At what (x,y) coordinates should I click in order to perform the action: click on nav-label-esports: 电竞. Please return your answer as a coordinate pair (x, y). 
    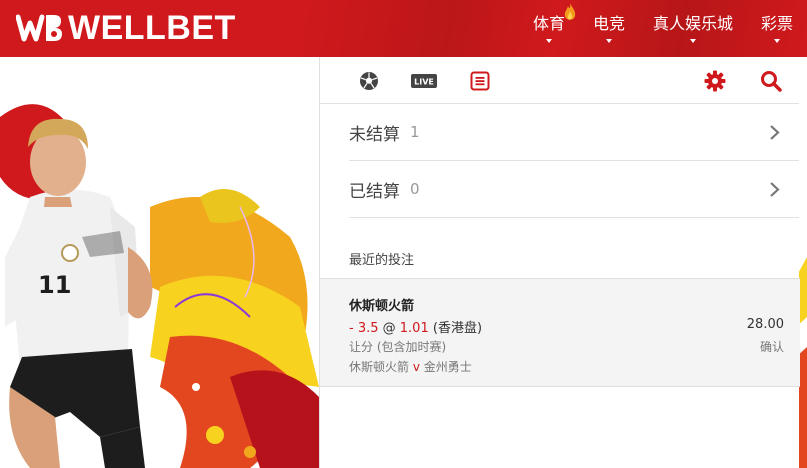
    Looking at the image, I should click on (608, 23).